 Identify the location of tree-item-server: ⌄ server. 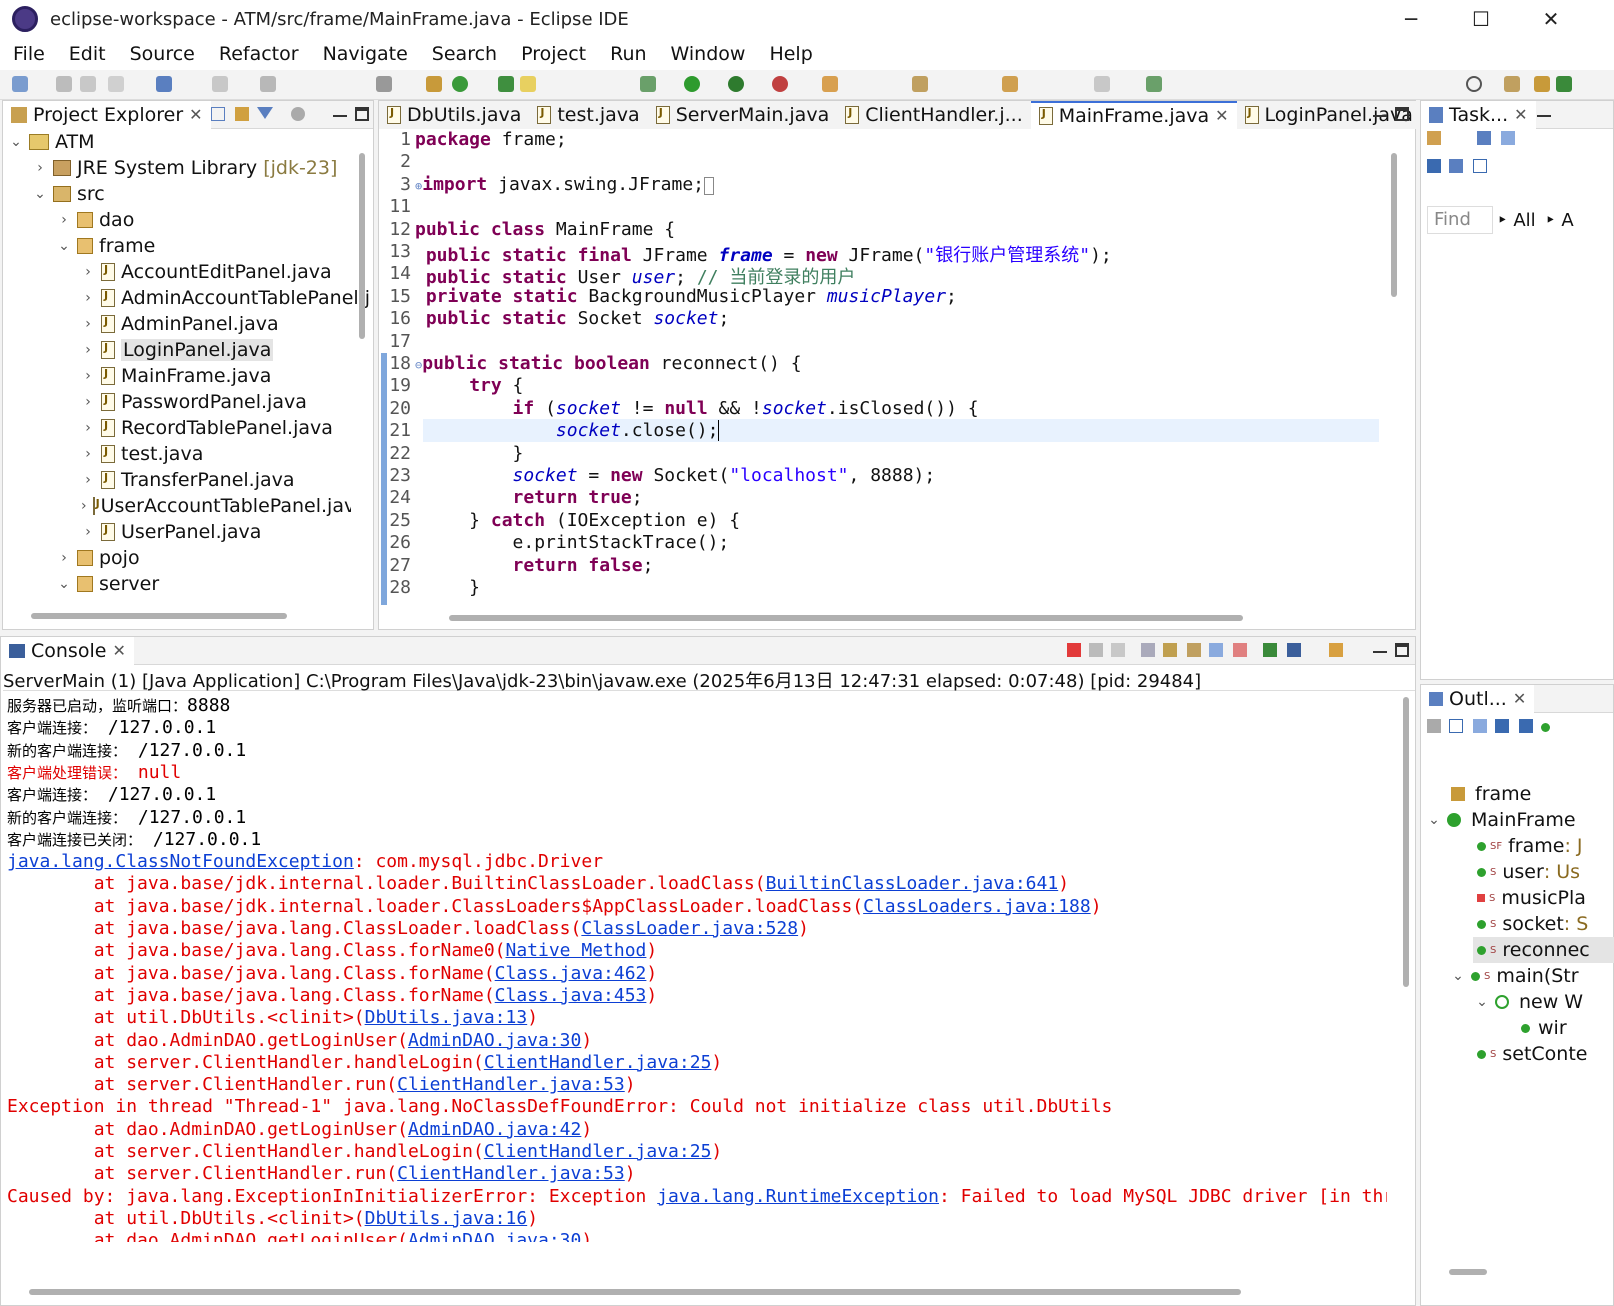
(108, 584).